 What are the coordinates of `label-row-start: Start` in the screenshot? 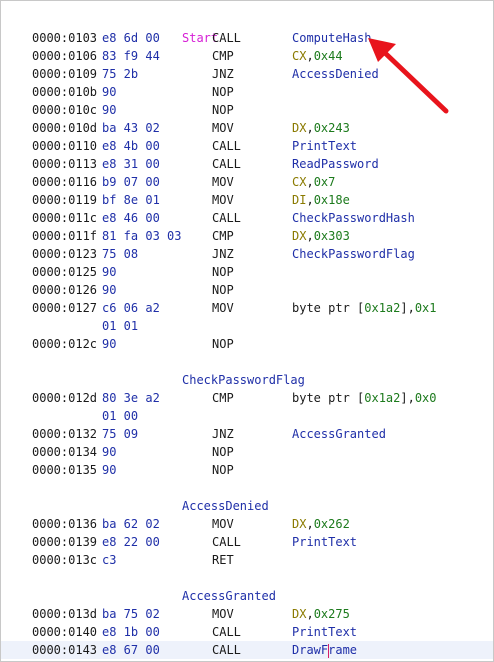 It's located at (247, 28).